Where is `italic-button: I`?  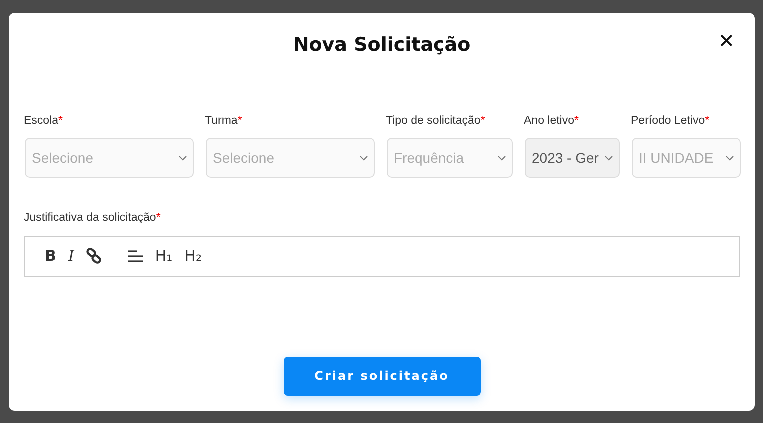
italic-button: I is located at coordinates (71, 256).